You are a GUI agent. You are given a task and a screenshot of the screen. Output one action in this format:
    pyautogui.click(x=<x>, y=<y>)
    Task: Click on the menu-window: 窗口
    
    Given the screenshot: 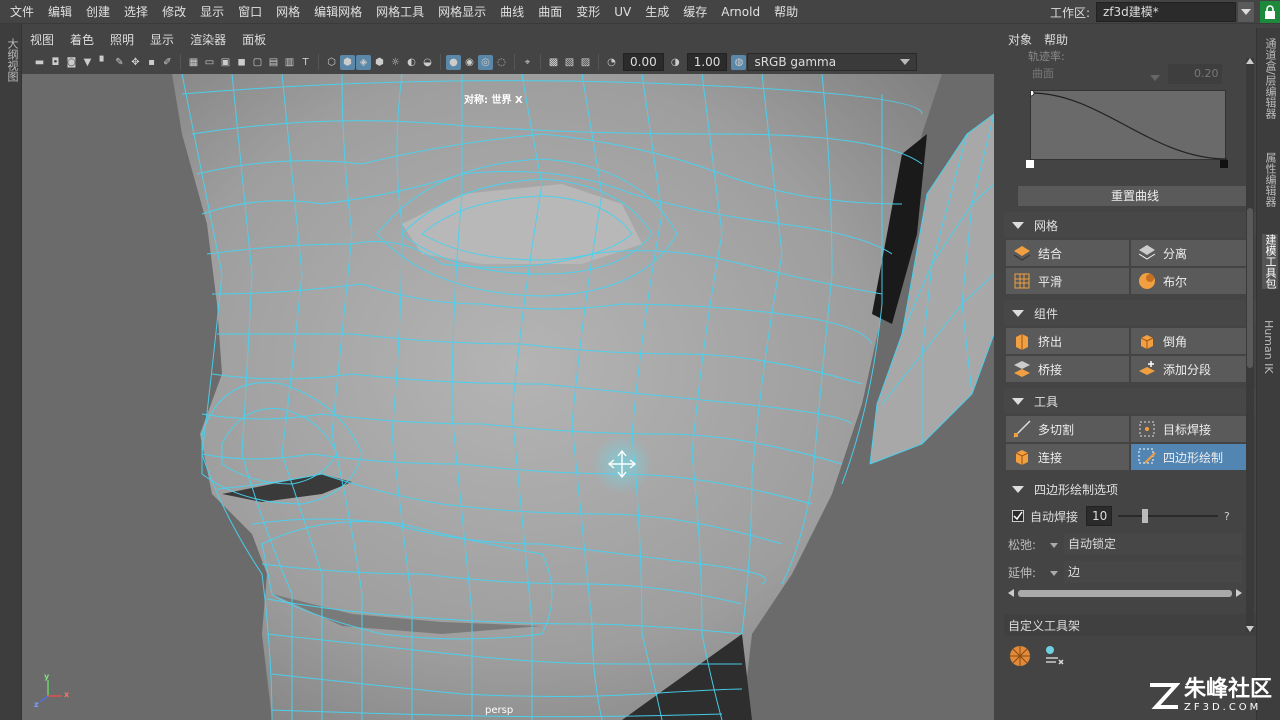 What is the action you would take?
    pyautogui.click(x=250, y=12)
    